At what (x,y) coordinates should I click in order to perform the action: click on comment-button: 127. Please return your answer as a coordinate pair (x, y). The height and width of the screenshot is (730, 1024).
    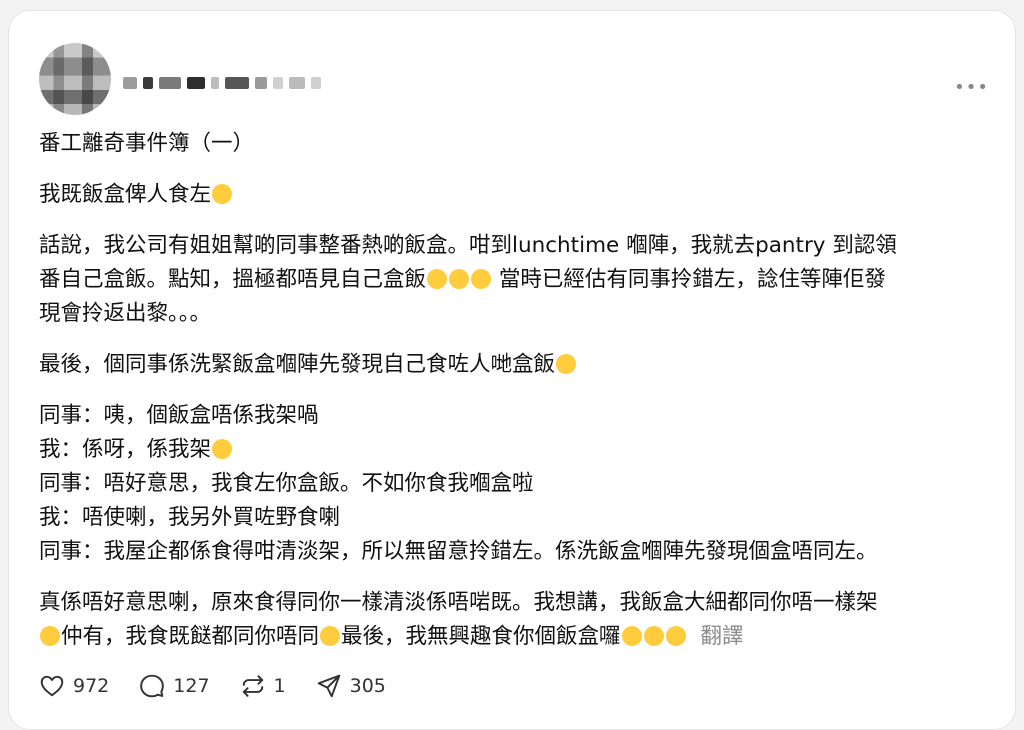
    Looking at the image, I should click on (174, 686).